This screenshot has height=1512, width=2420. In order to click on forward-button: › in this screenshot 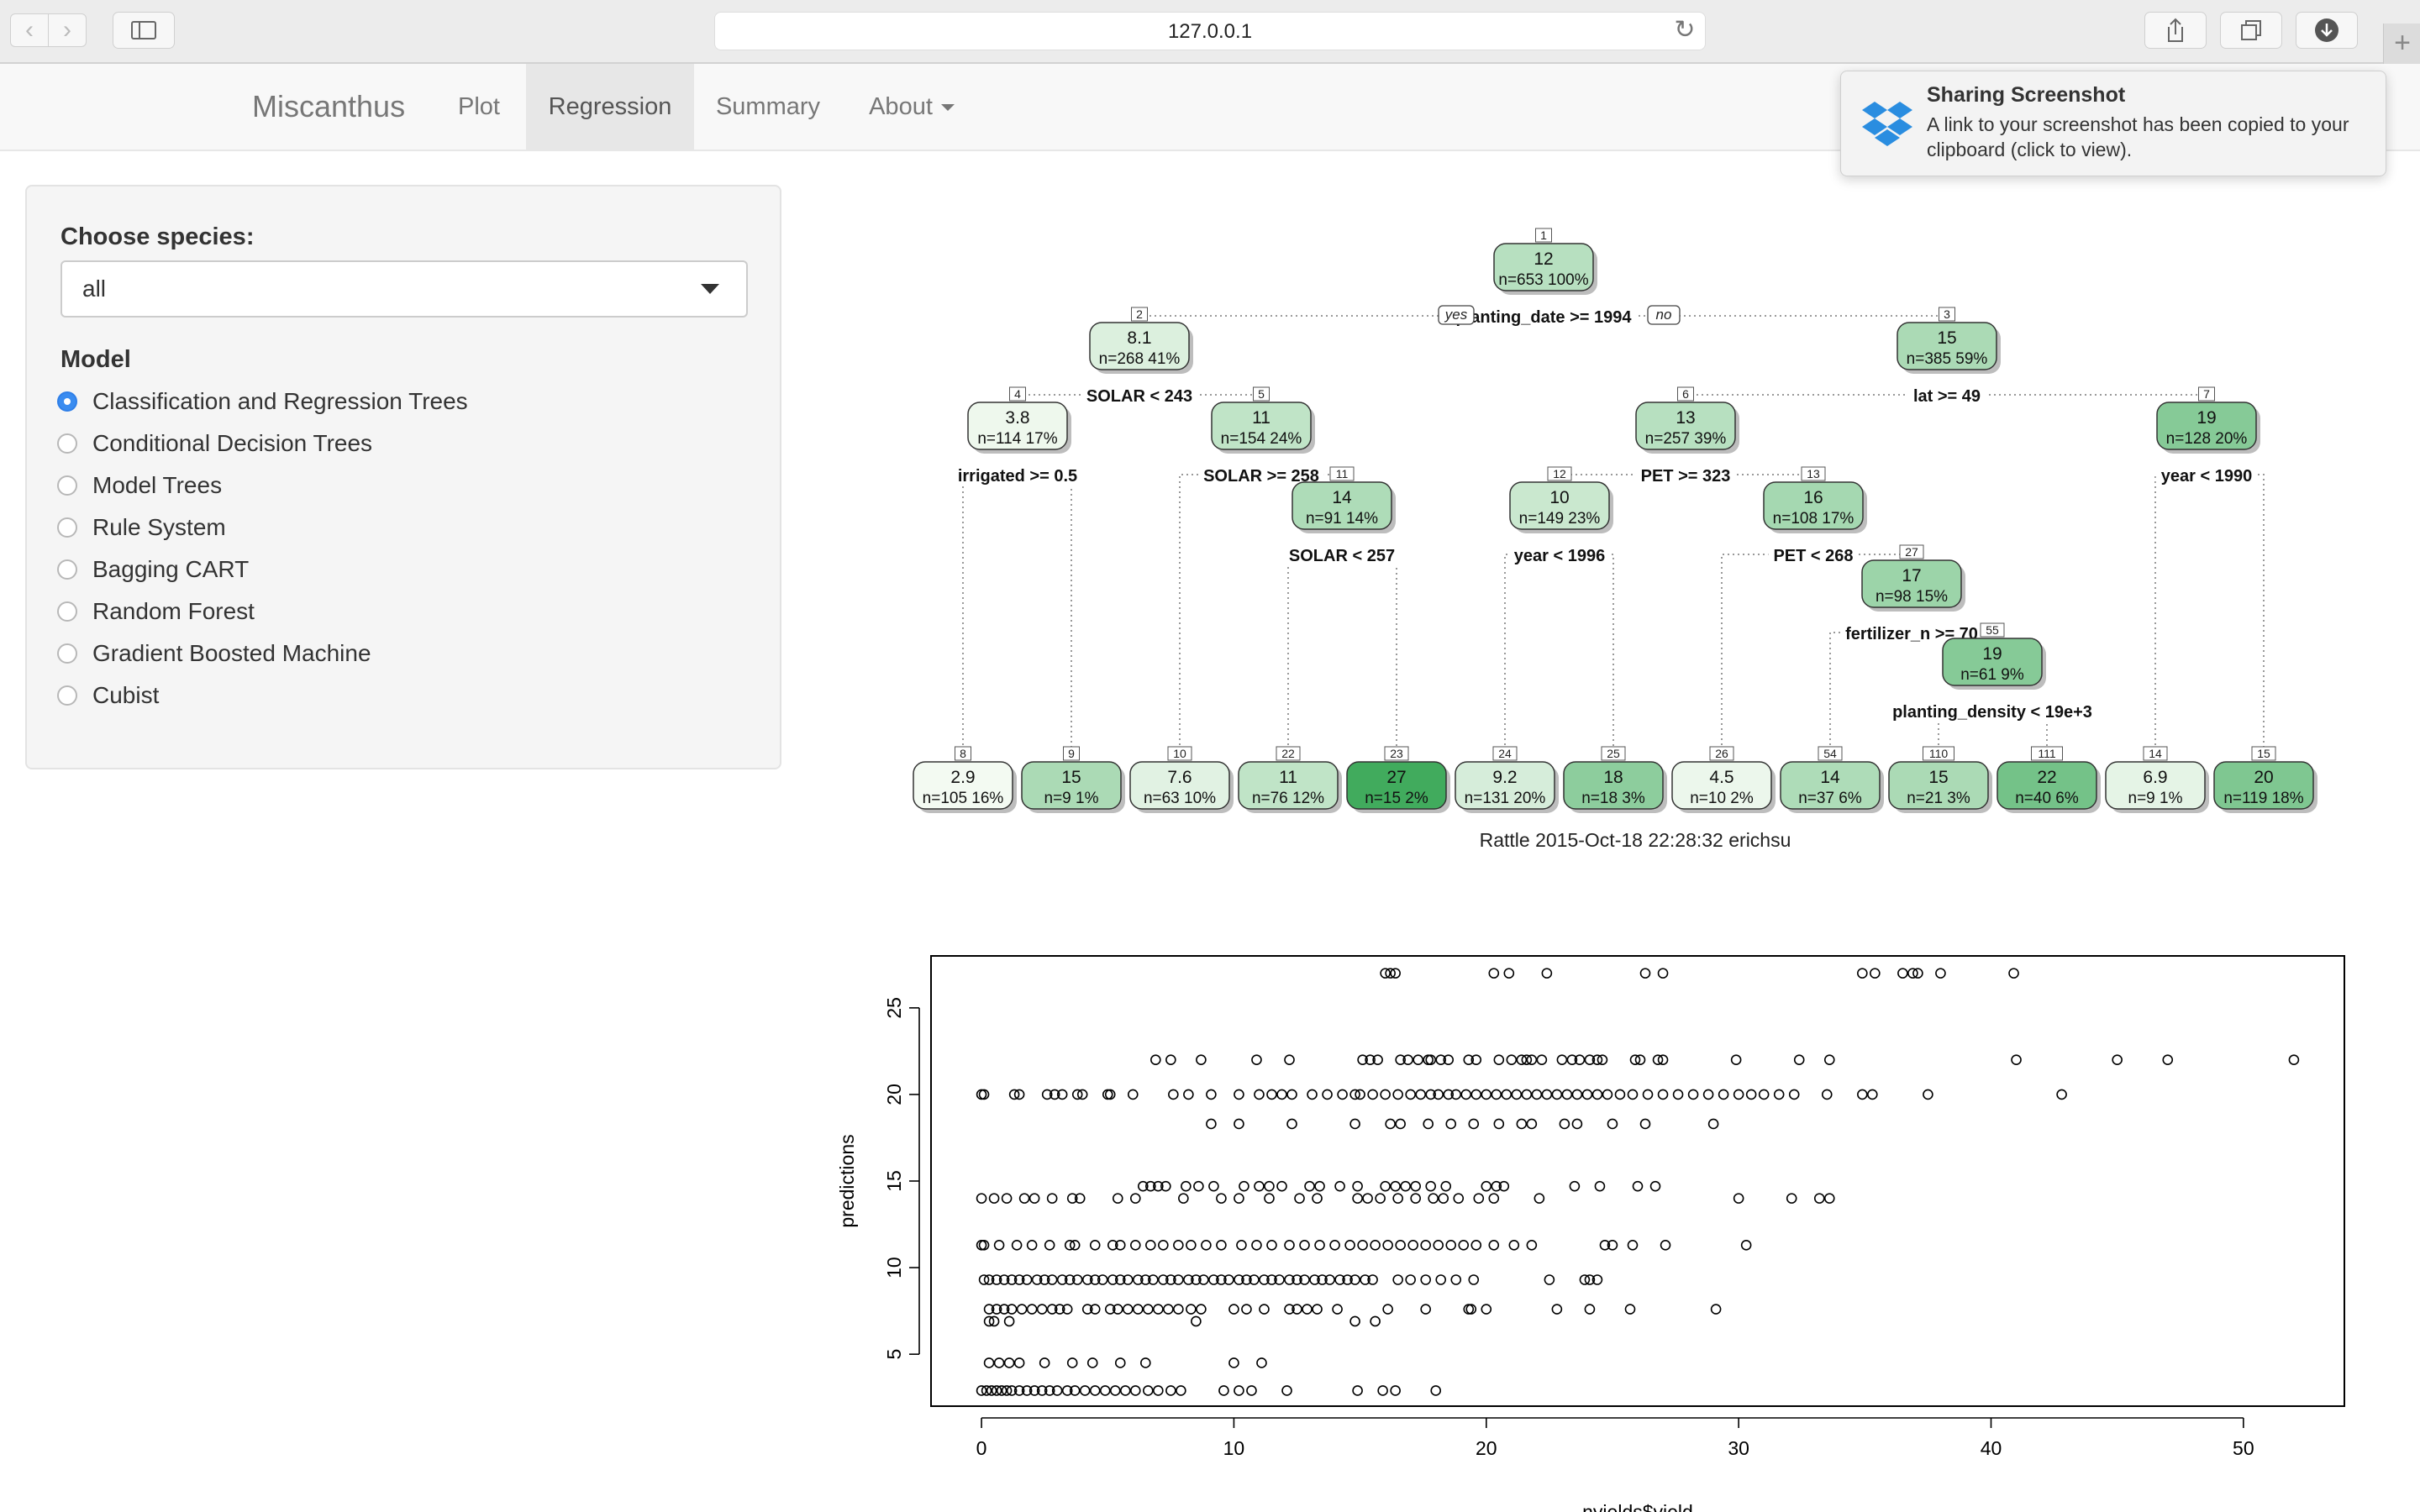, I will do `click(67, 30)`.